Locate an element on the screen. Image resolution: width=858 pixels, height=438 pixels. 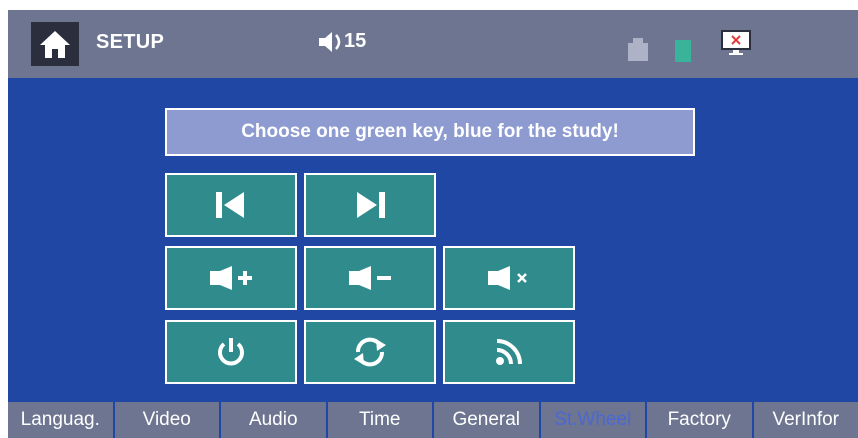
rss-icon is located at coordinates (509, 352).